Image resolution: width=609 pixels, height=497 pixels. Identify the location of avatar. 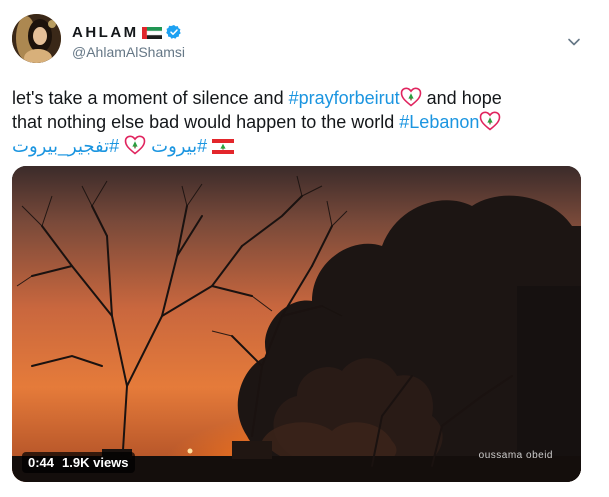
(36, 38).